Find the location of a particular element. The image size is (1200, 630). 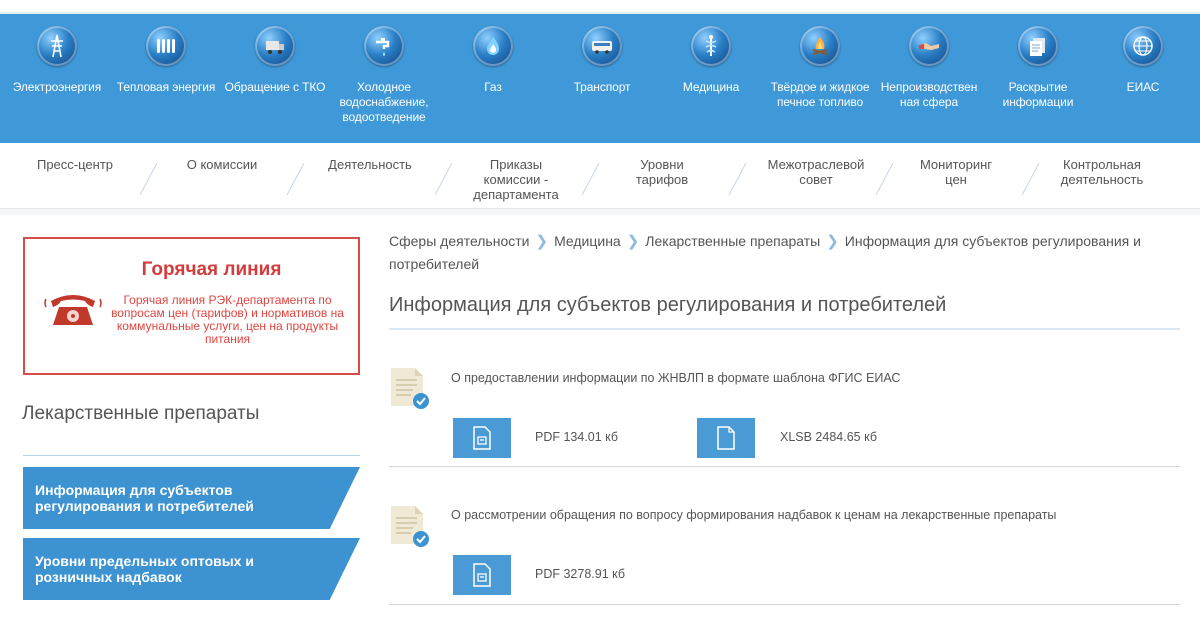

nav-control: Контрольная деятельность is located at coordinates (1102, 172).